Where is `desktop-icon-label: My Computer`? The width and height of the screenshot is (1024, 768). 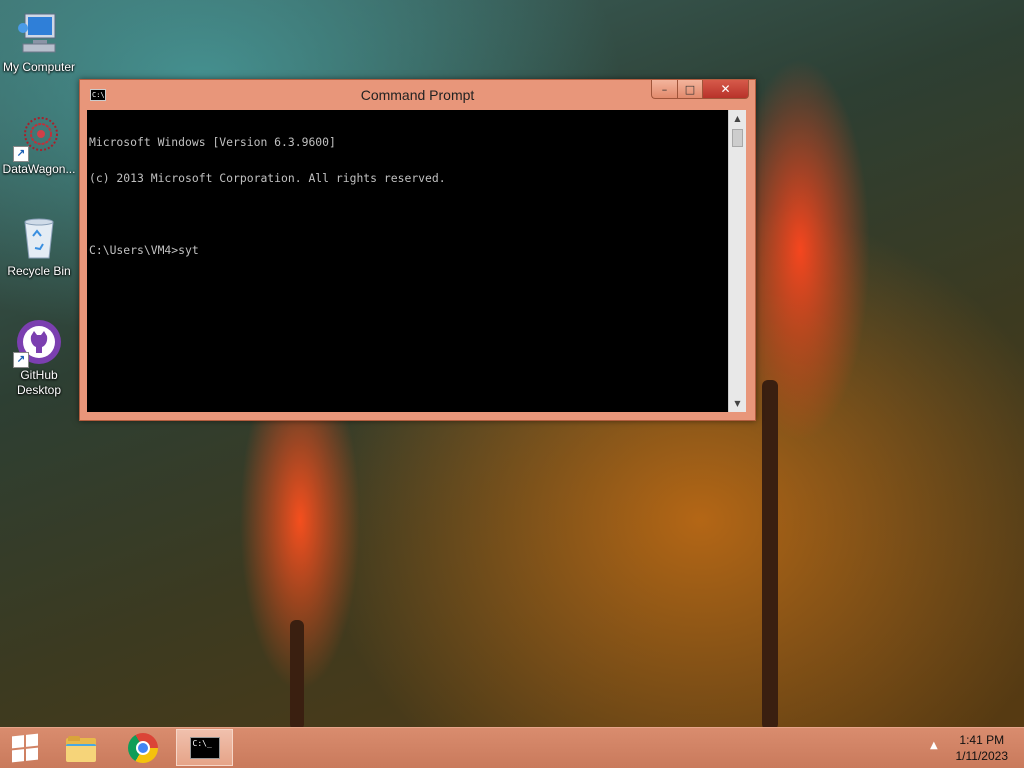 desktop-icon-label: My Computer is located at coordinates (39, 67).